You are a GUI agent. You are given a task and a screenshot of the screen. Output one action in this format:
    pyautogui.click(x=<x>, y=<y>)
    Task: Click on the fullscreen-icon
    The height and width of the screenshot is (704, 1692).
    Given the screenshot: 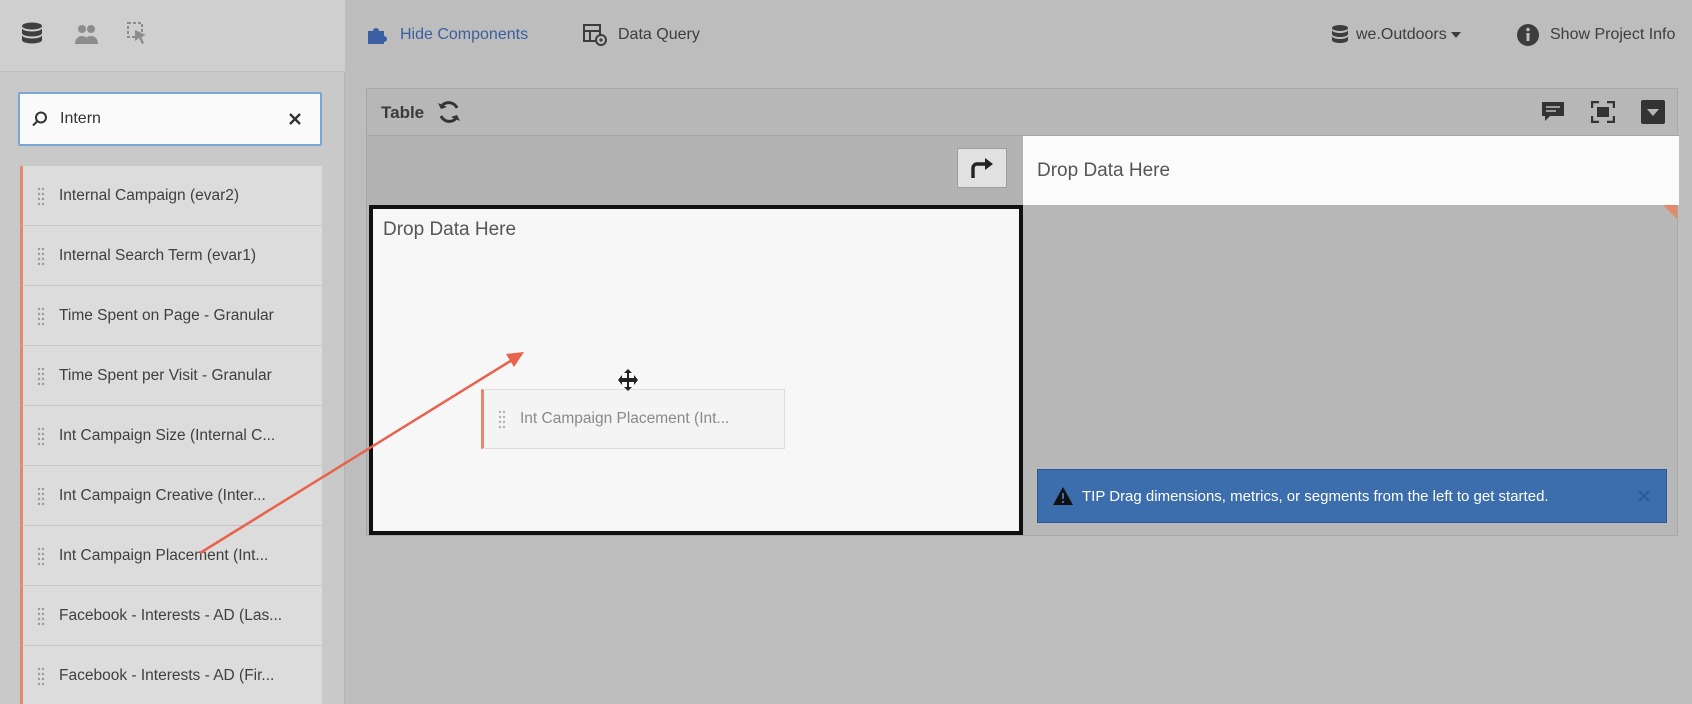 What is the action you would take?
    pyautogui.click(x=1603, y=112)
    